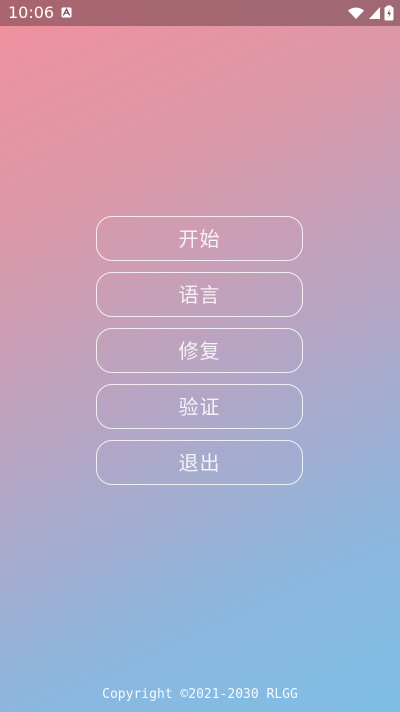 This screenshot has width=400, height=712. What do you see at coordinates (199, 294) in the screenshot?
I see `language-button: 语言` at bounding box center [199, 294].